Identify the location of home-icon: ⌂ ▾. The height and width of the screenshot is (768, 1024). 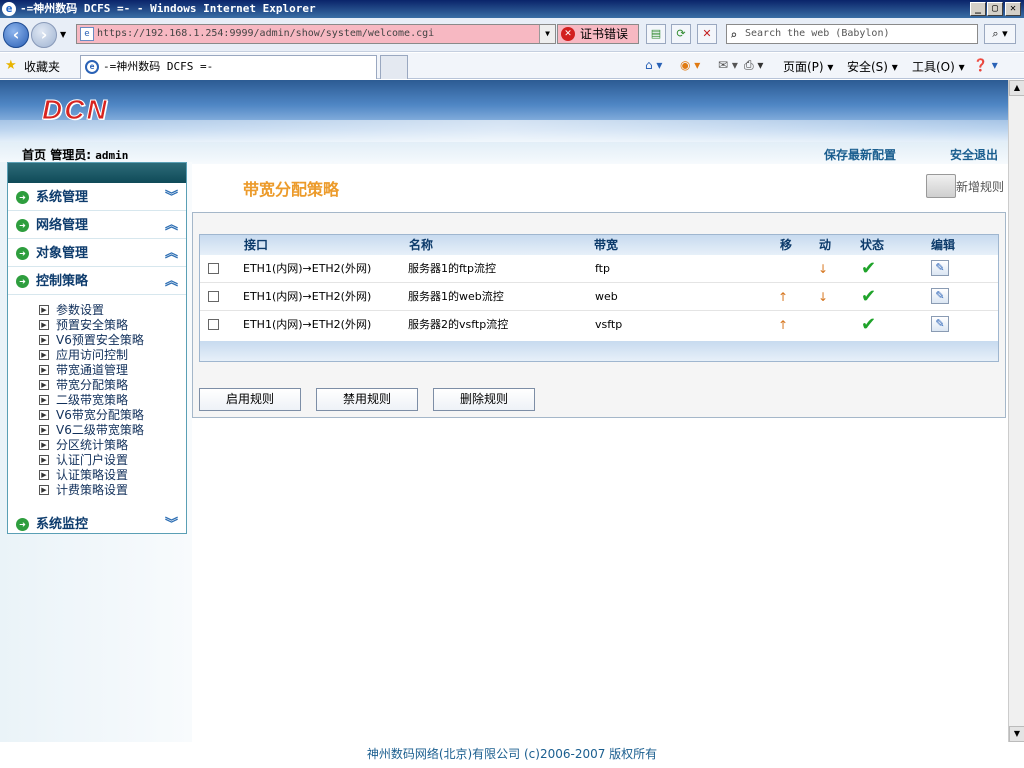
(653, 65).